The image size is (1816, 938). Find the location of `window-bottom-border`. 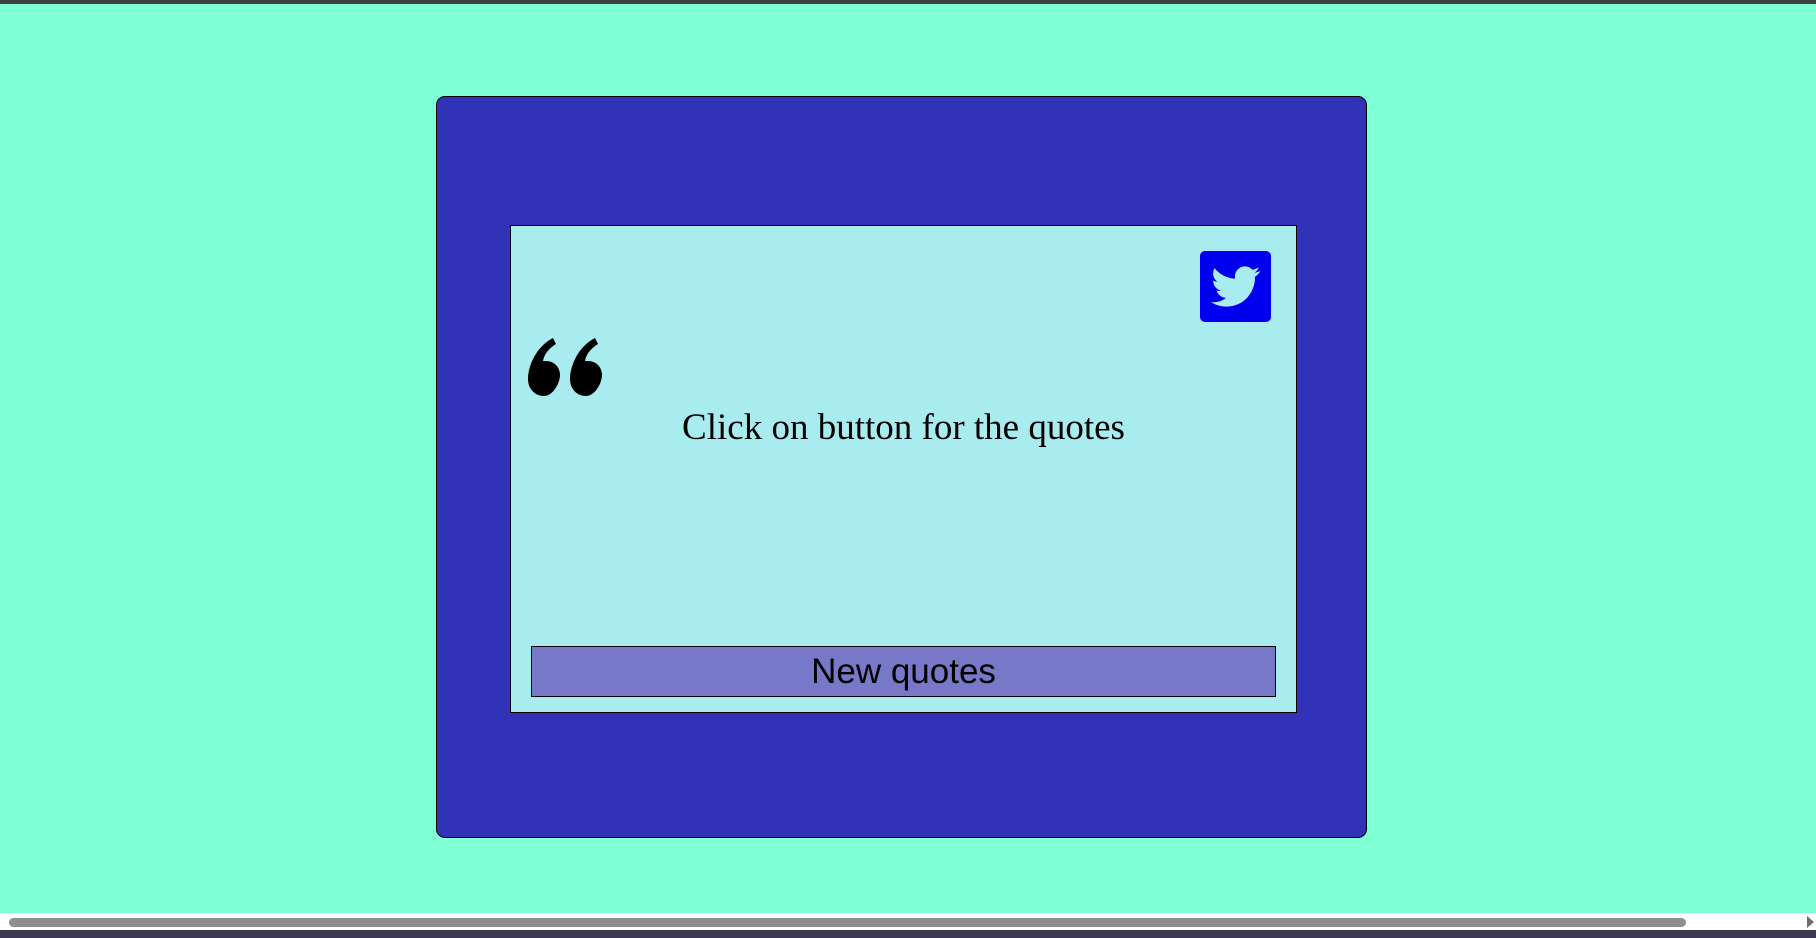

window-bottom-border is located at coordinates (908, 934).